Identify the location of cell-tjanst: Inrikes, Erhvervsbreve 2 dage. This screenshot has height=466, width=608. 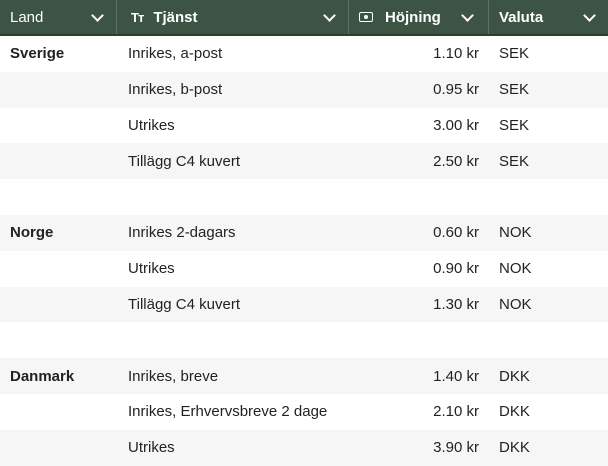
(228, 412).